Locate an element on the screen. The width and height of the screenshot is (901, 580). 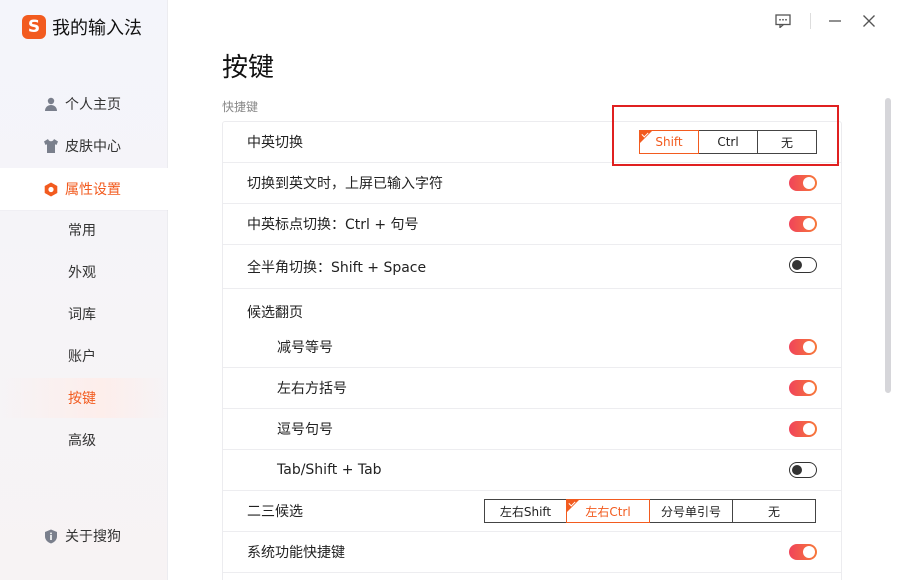
option-left-right-shift: 左右Shift is located at coordinates (526, 511).